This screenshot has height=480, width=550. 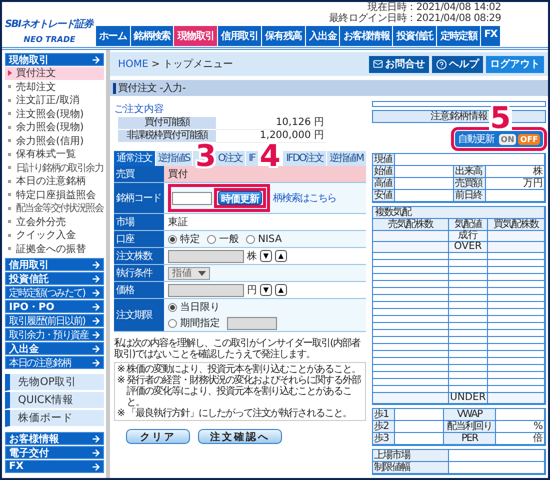 I want to click on sidebar-item: 保有株式一覧, so click(x=54, y=154).